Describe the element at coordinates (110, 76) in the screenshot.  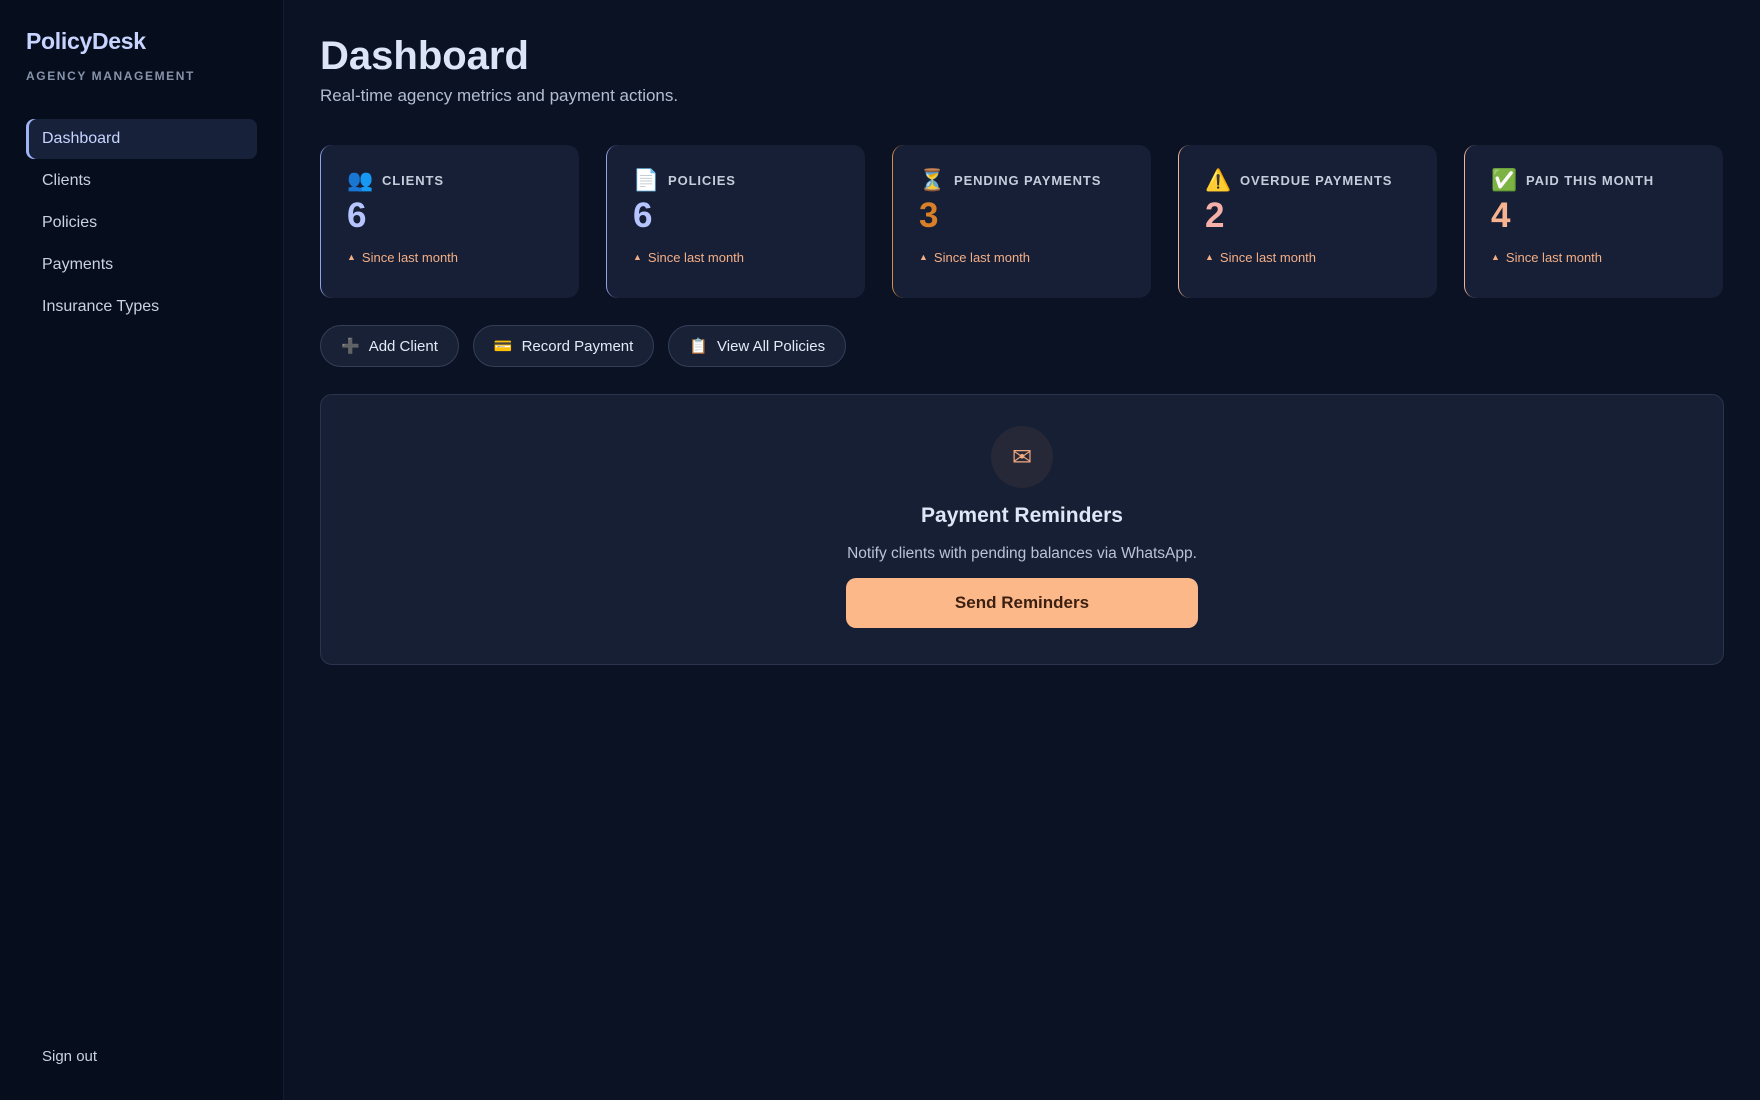
I see `brand-subtitle: AGENCY MANAGEMENT` at that location.